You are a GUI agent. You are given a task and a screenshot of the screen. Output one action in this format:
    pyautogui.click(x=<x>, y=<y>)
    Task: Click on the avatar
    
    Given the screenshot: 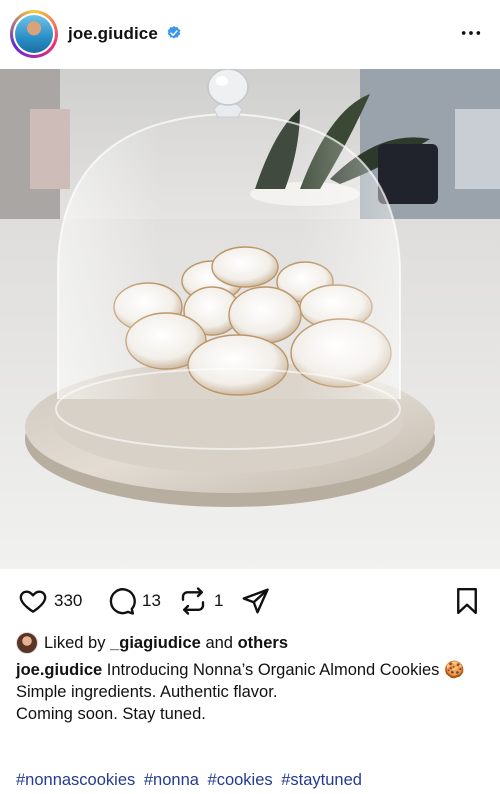 What is the action you would take?
    pyautogui.click(x=34, y=34)
    